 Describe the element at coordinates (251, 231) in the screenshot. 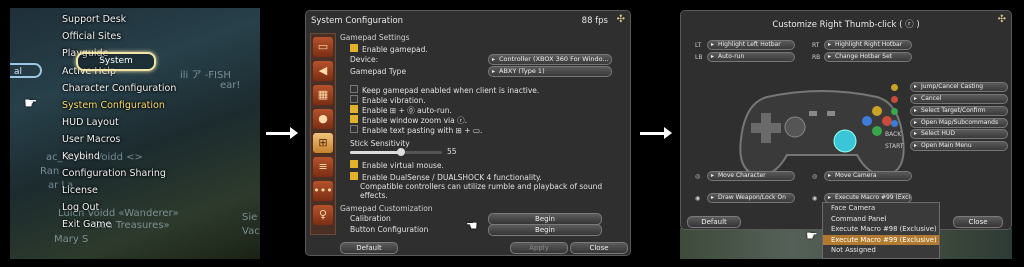

I see `bg-text: Vac` at that location.